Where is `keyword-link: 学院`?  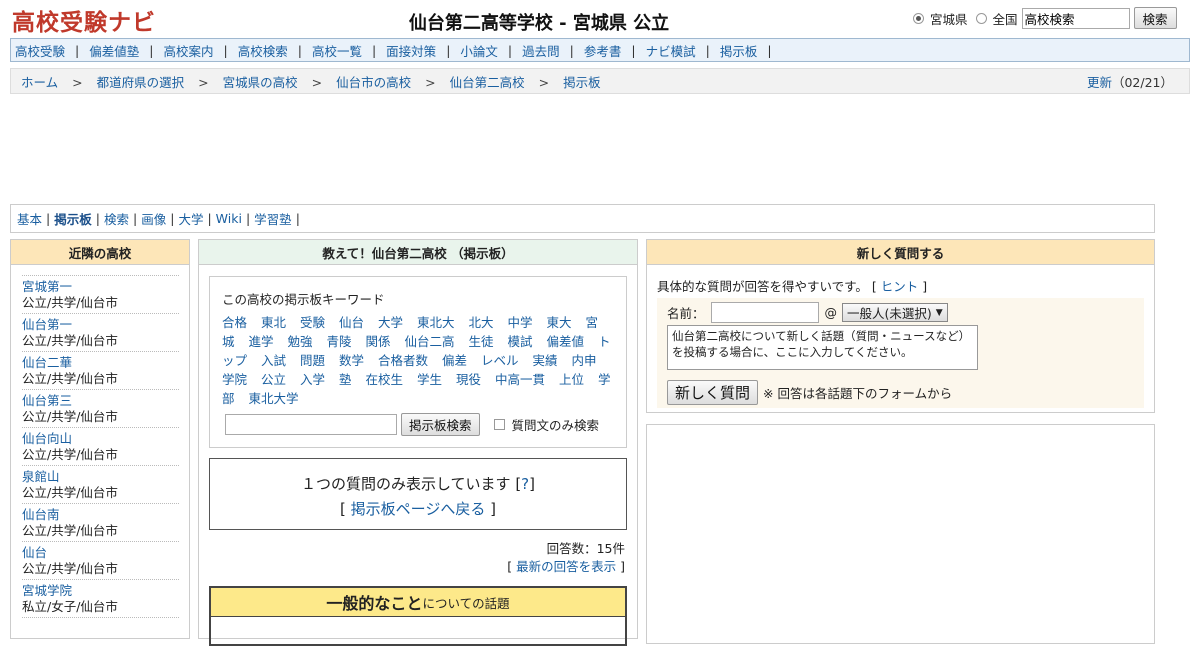
keyword-link: 学院 is located at coordinates (234, 379).